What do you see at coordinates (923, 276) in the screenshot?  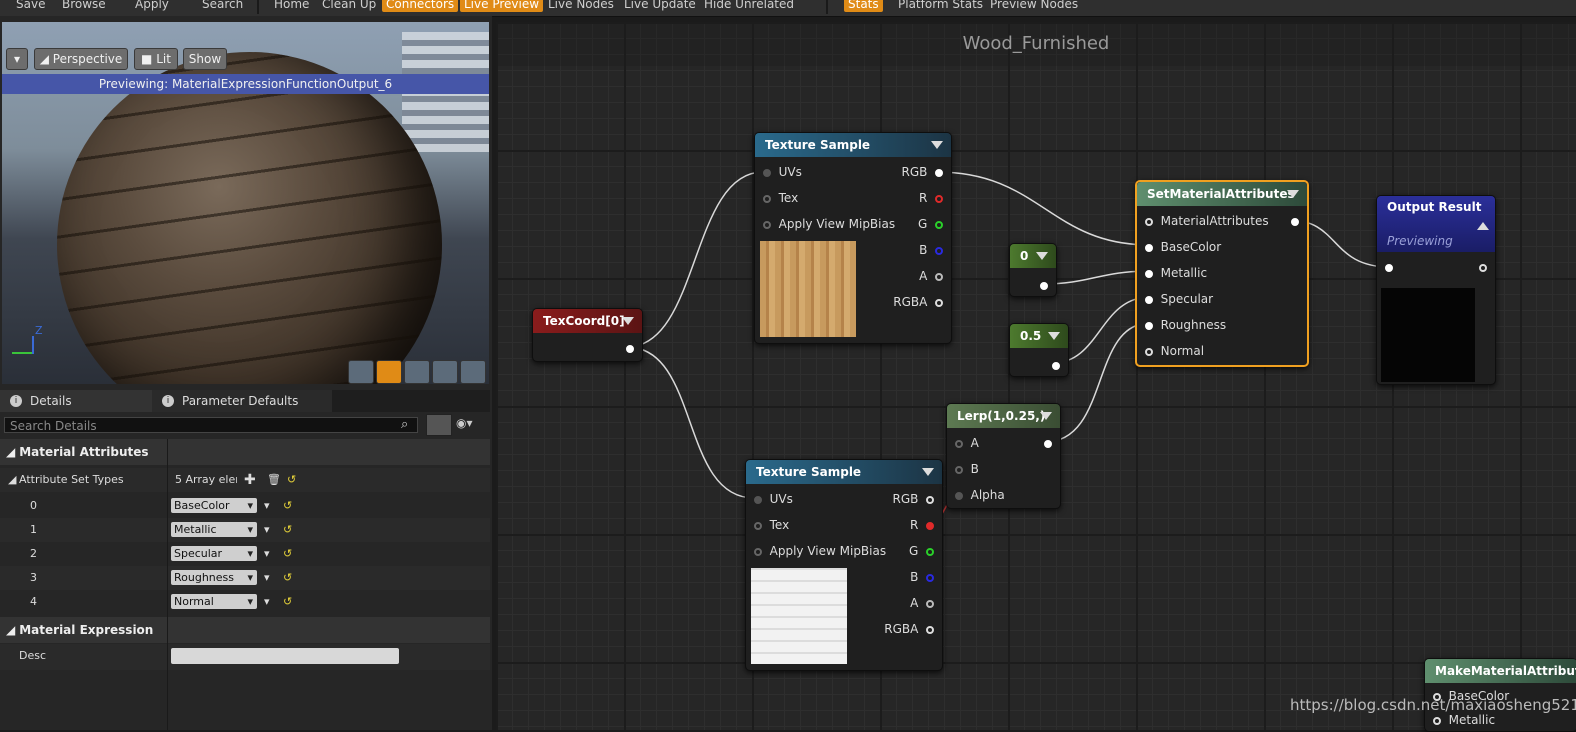 I see `pin-label: A` at bounding box center [923, 276].